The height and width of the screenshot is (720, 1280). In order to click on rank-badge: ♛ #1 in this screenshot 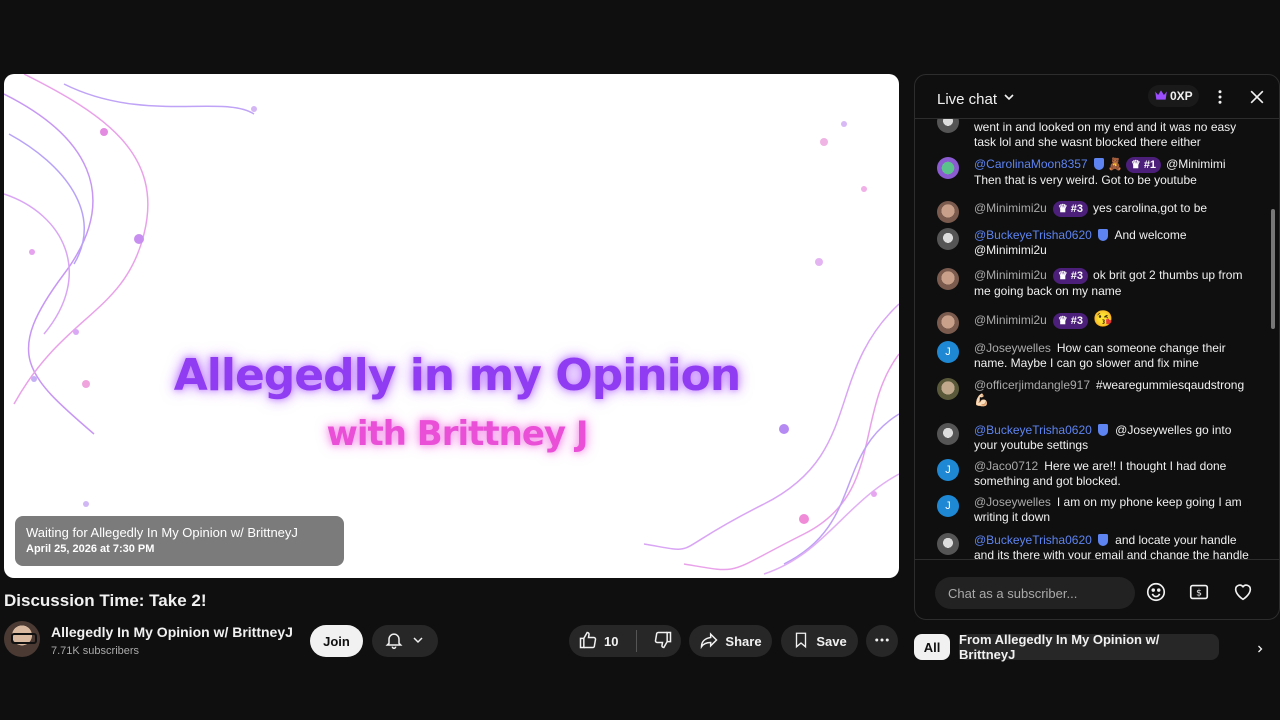, I will do `click(1143, 165)`.